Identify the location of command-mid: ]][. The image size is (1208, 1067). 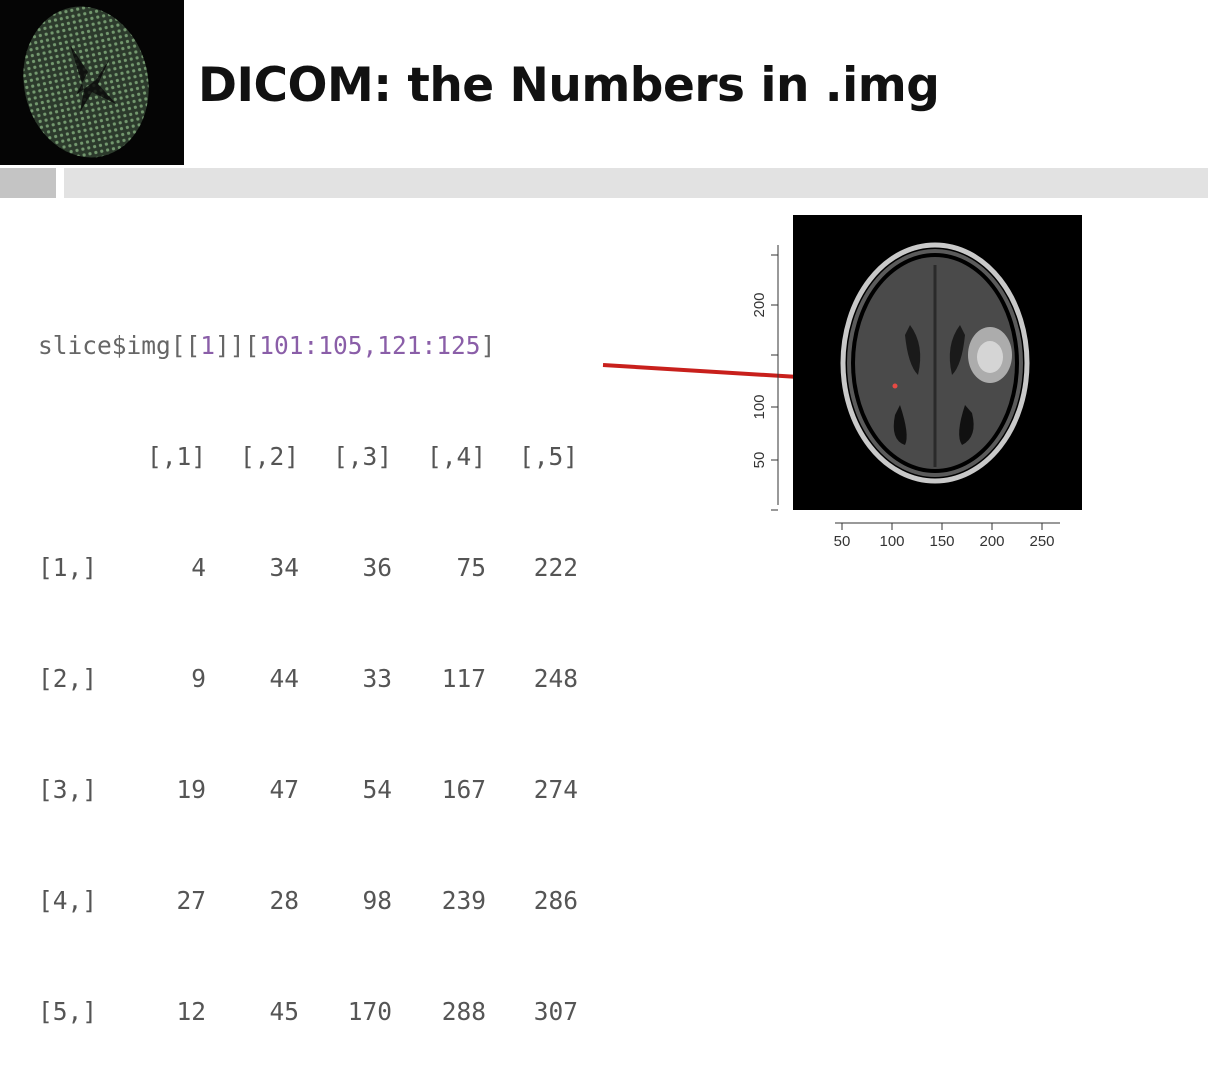
(237, 345).